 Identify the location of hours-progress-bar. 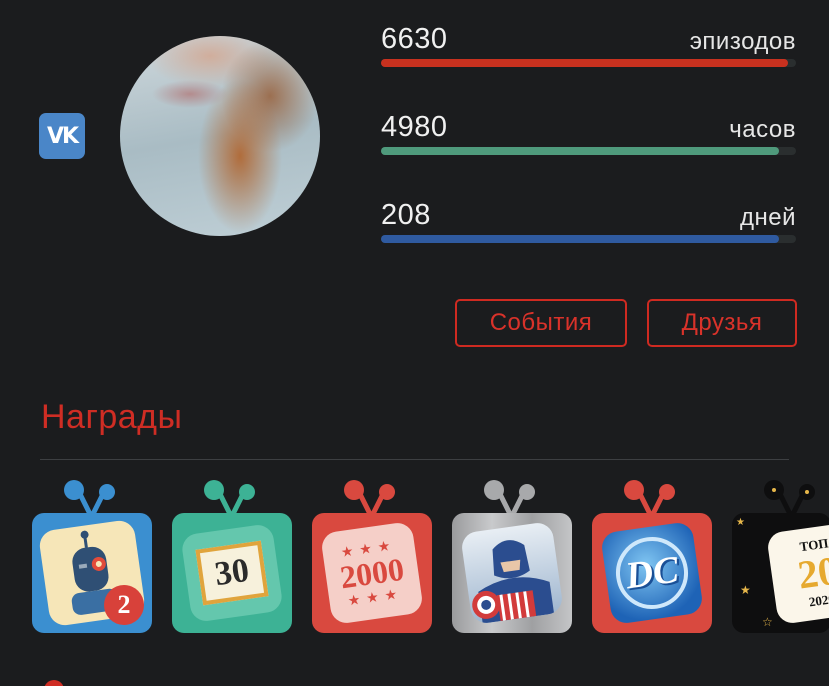
(588, 151).